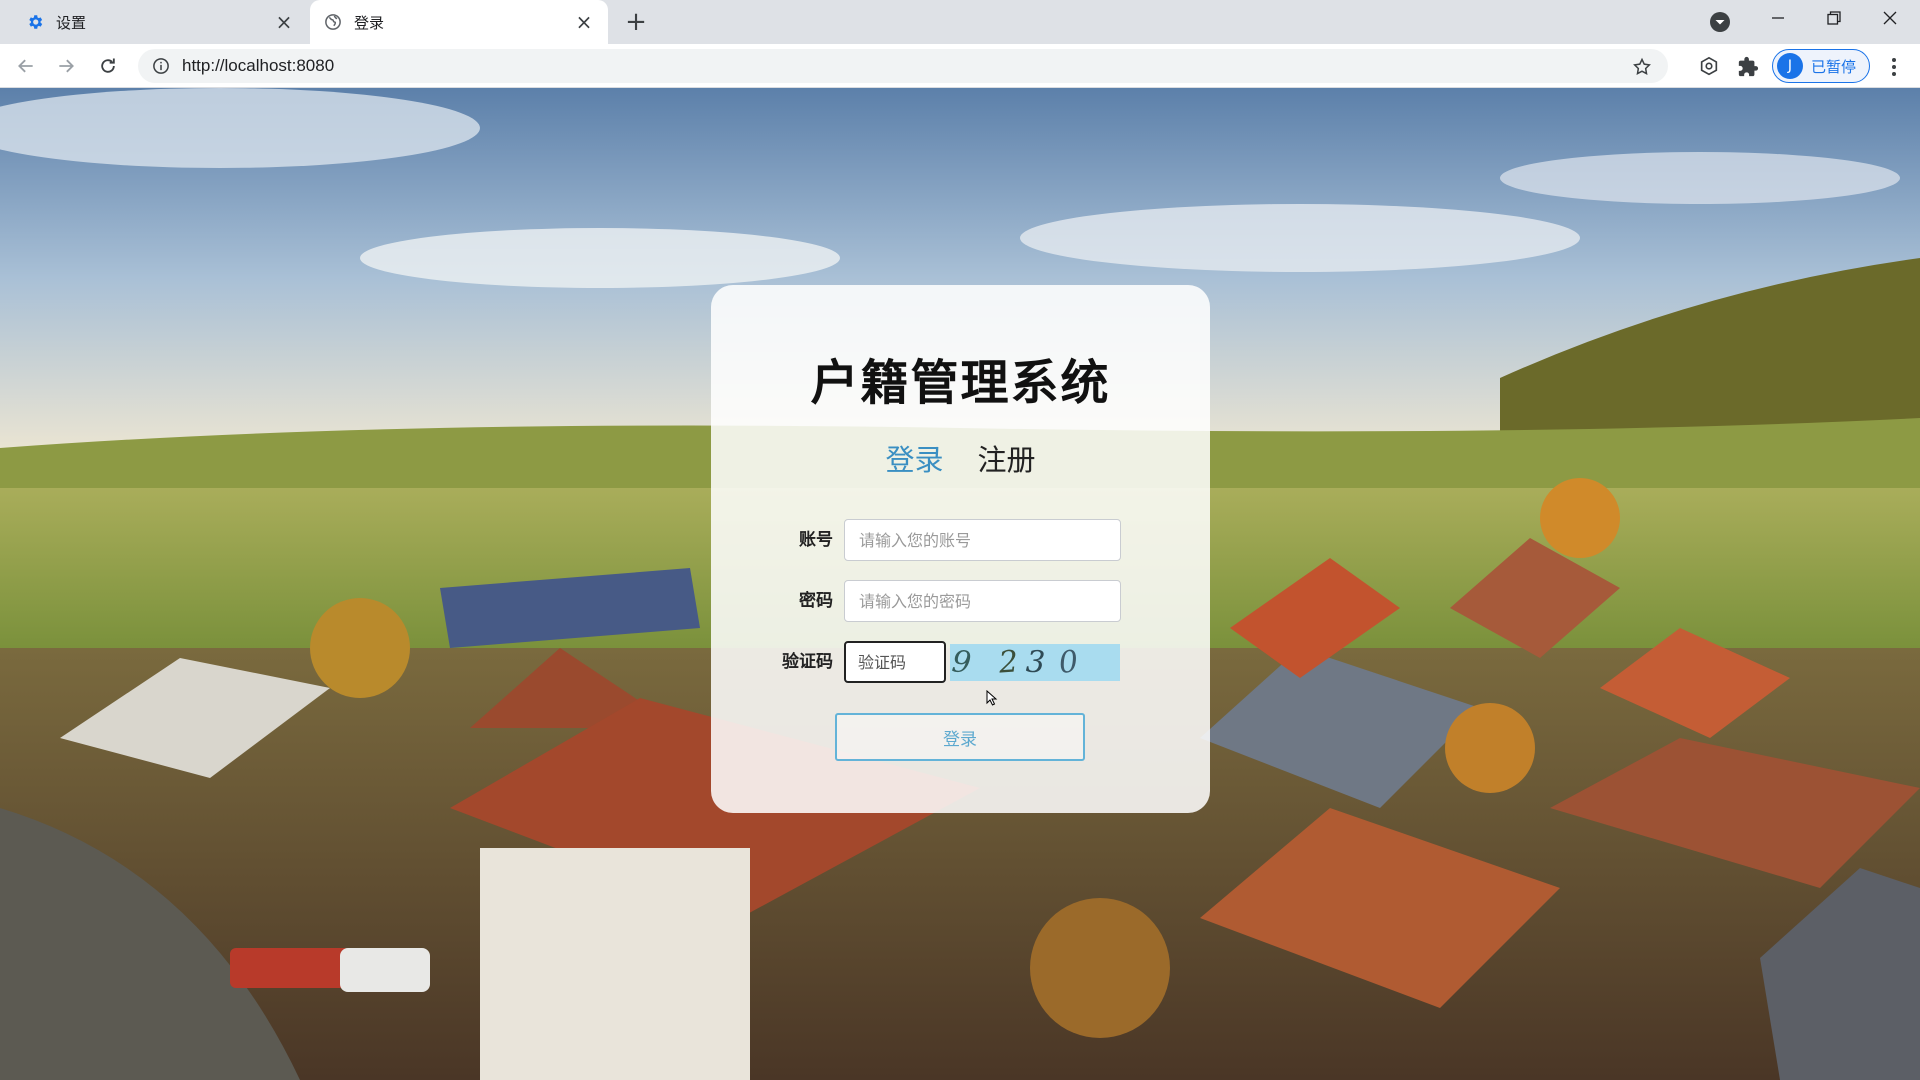  I want to click on captcha-digit: 3, so click(1036, 662).